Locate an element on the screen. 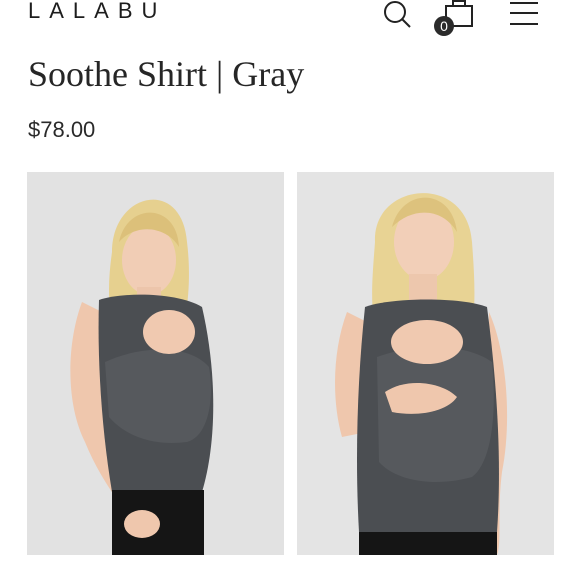  cart-count-badge: 0 is located at coordinates (444, 26).